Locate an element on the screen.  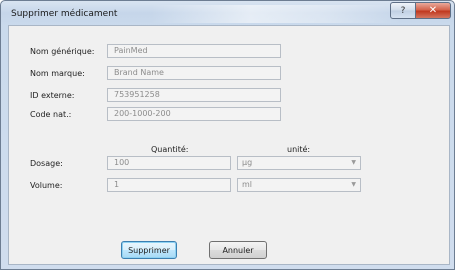
window-title: Supprimer médicament is located at coordinates (64, 14).